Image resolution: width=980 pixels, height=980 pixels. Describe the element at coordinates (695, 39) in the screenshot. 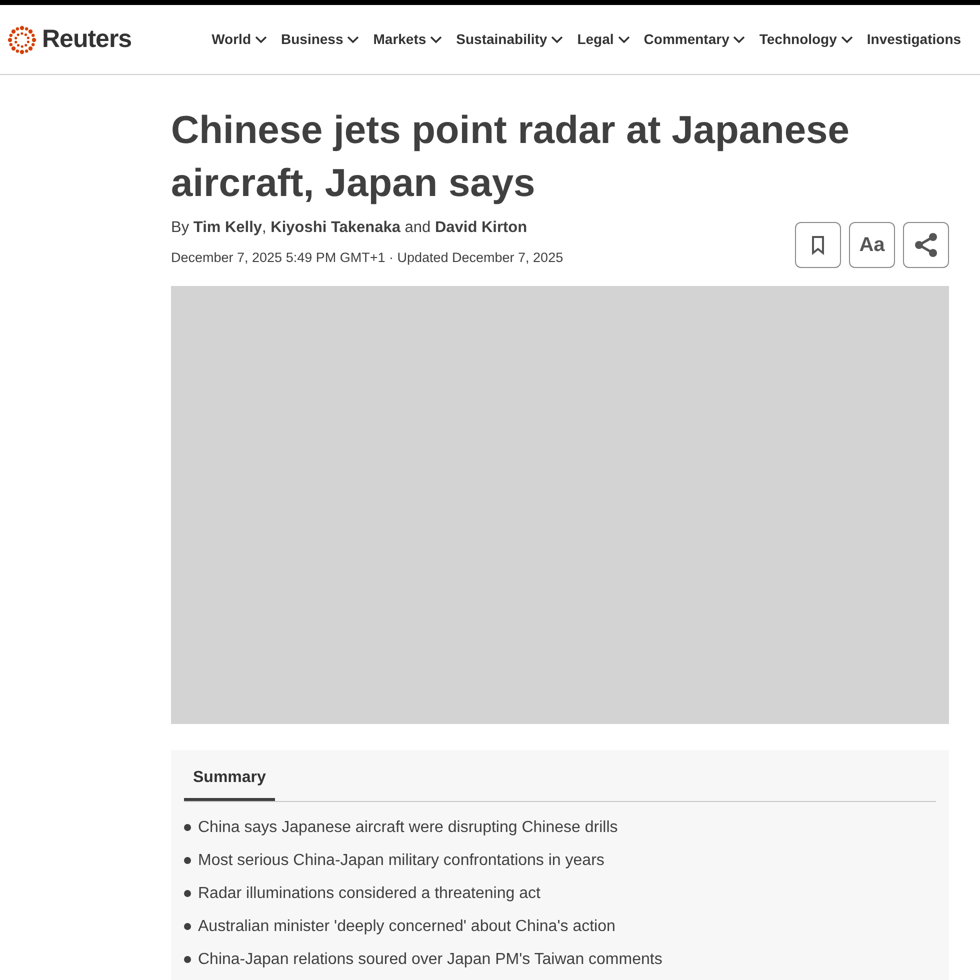

I see `nav-link: Commentary` at that location.